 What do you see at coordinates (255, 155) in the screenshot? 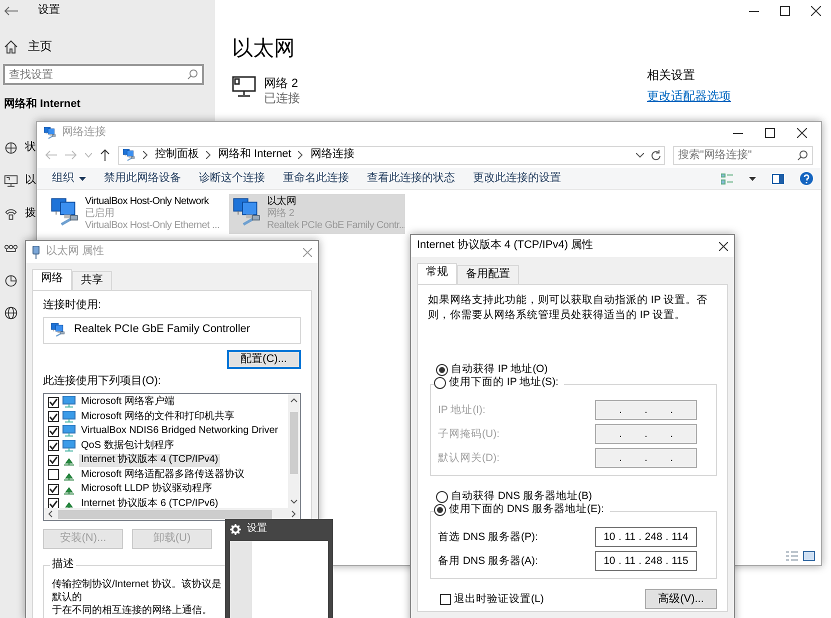
I see `breadcrumb-item: 网络和 Internet` at bounding box center [255, 155].